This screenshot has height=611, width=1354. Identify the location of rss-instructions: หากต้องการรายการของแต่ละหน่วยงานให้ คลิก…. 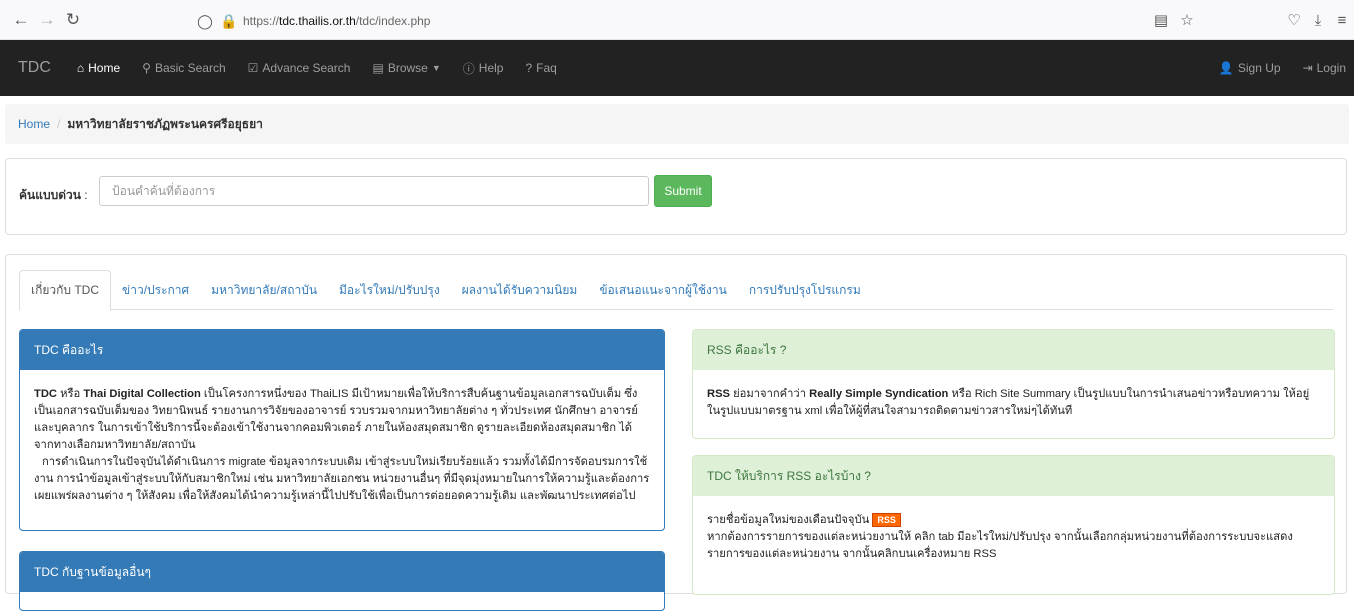
(1000, 545).